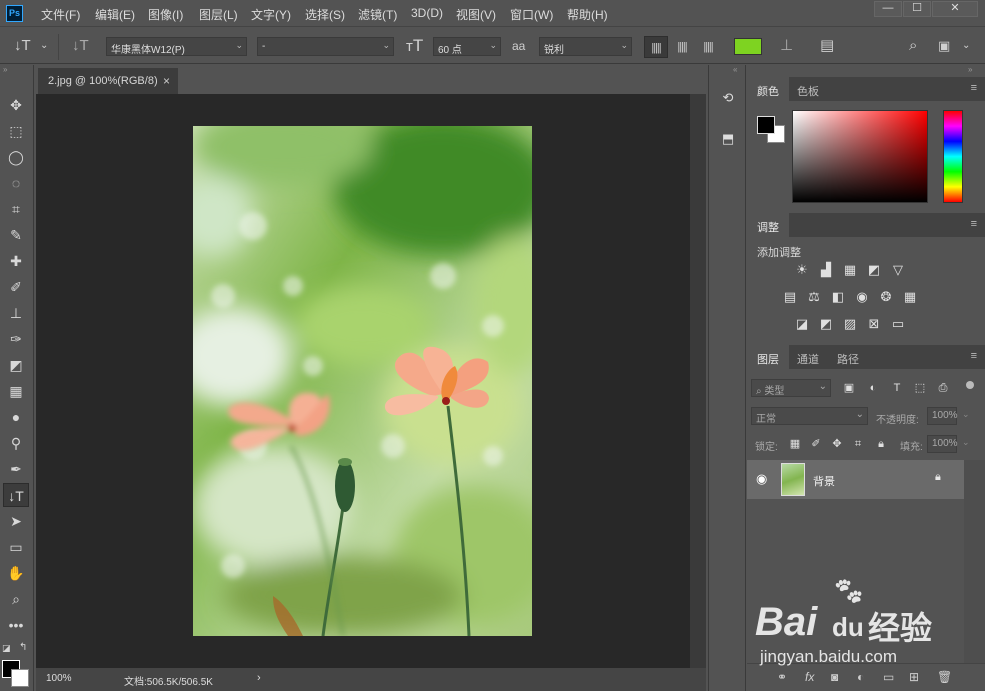 The image size is (985, 691). Describe the element at coordinates (20, 678) in the screenshot. I see `background-color-swatch` at that location.